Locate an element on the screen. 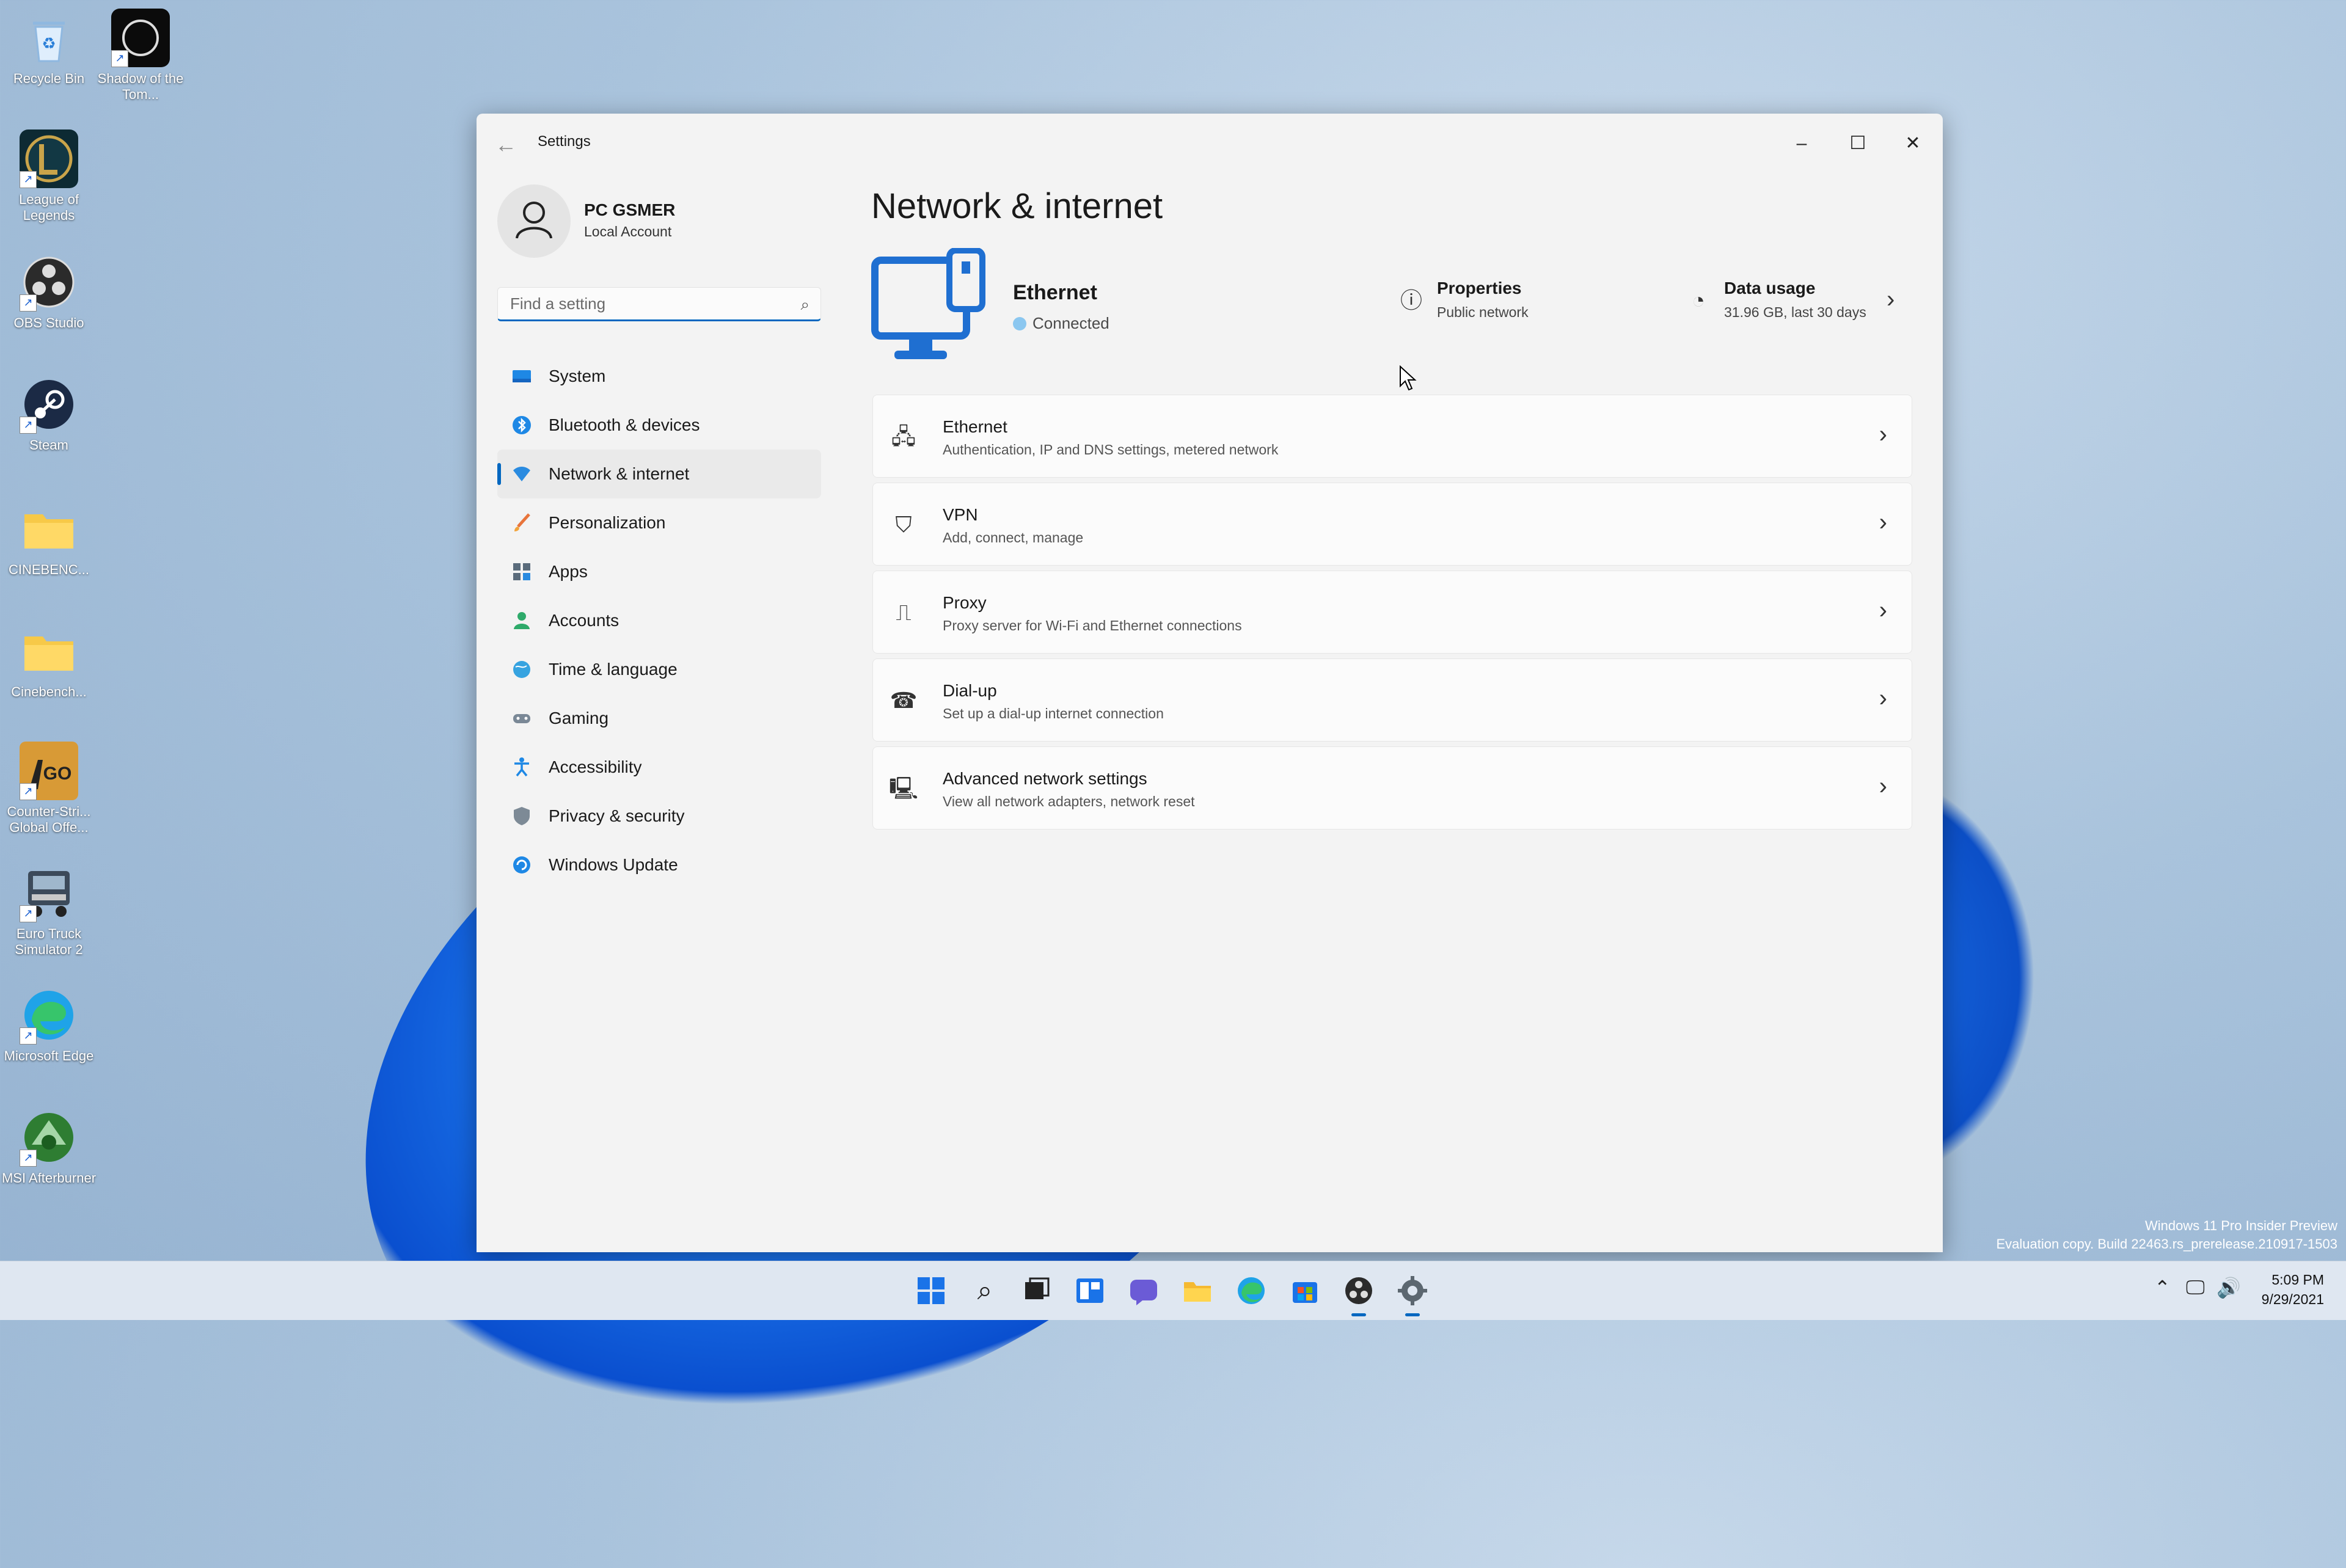  desktop-icon-league: ↗ League of Legends is located at coordinates (49, 176).